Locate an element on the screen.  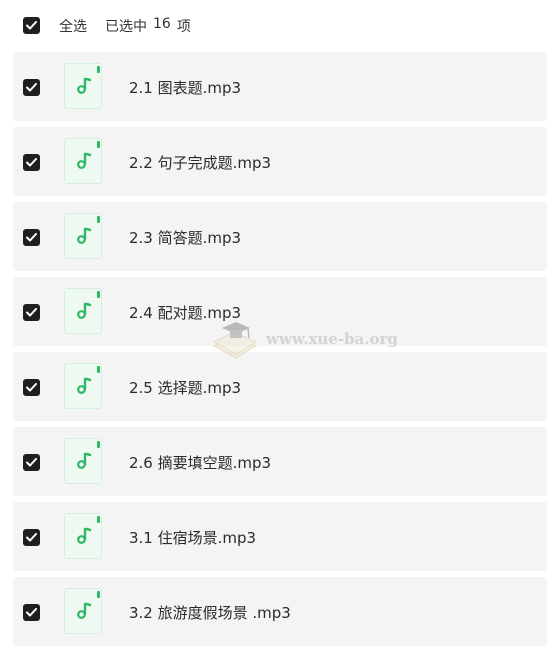
file-row: 2.5 选择题.mp3 is located at coordinates (280, 386).